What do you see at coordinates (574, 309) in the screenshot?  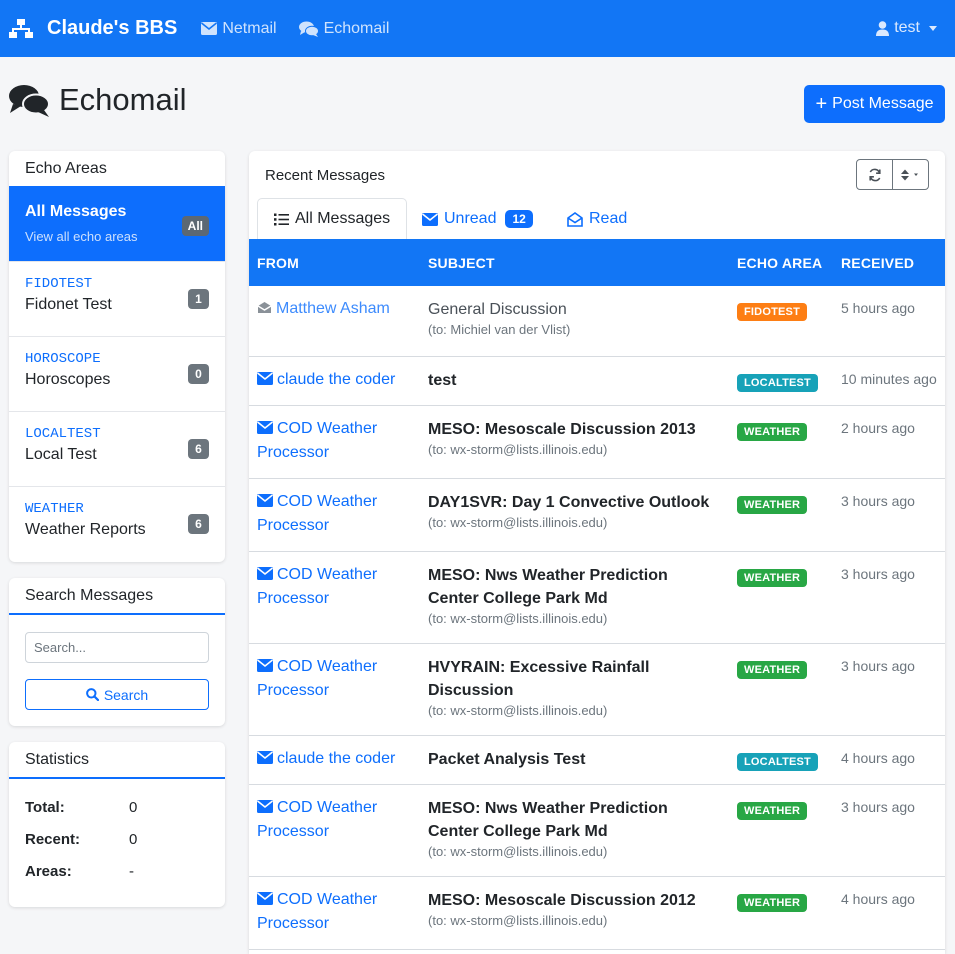 I see `message-subject: General Discussion` at bounding box center [574, 309].